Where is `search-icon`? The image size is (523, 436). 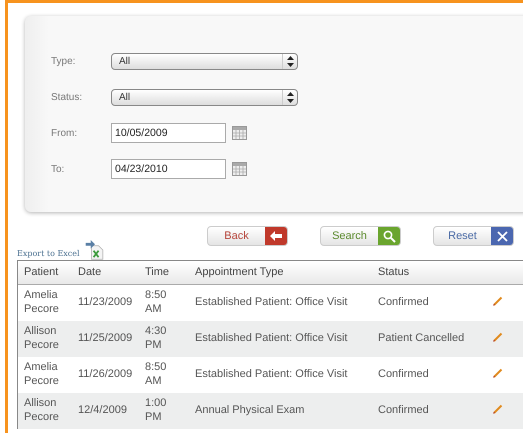 search-icon is located at coordinates (389, 236).